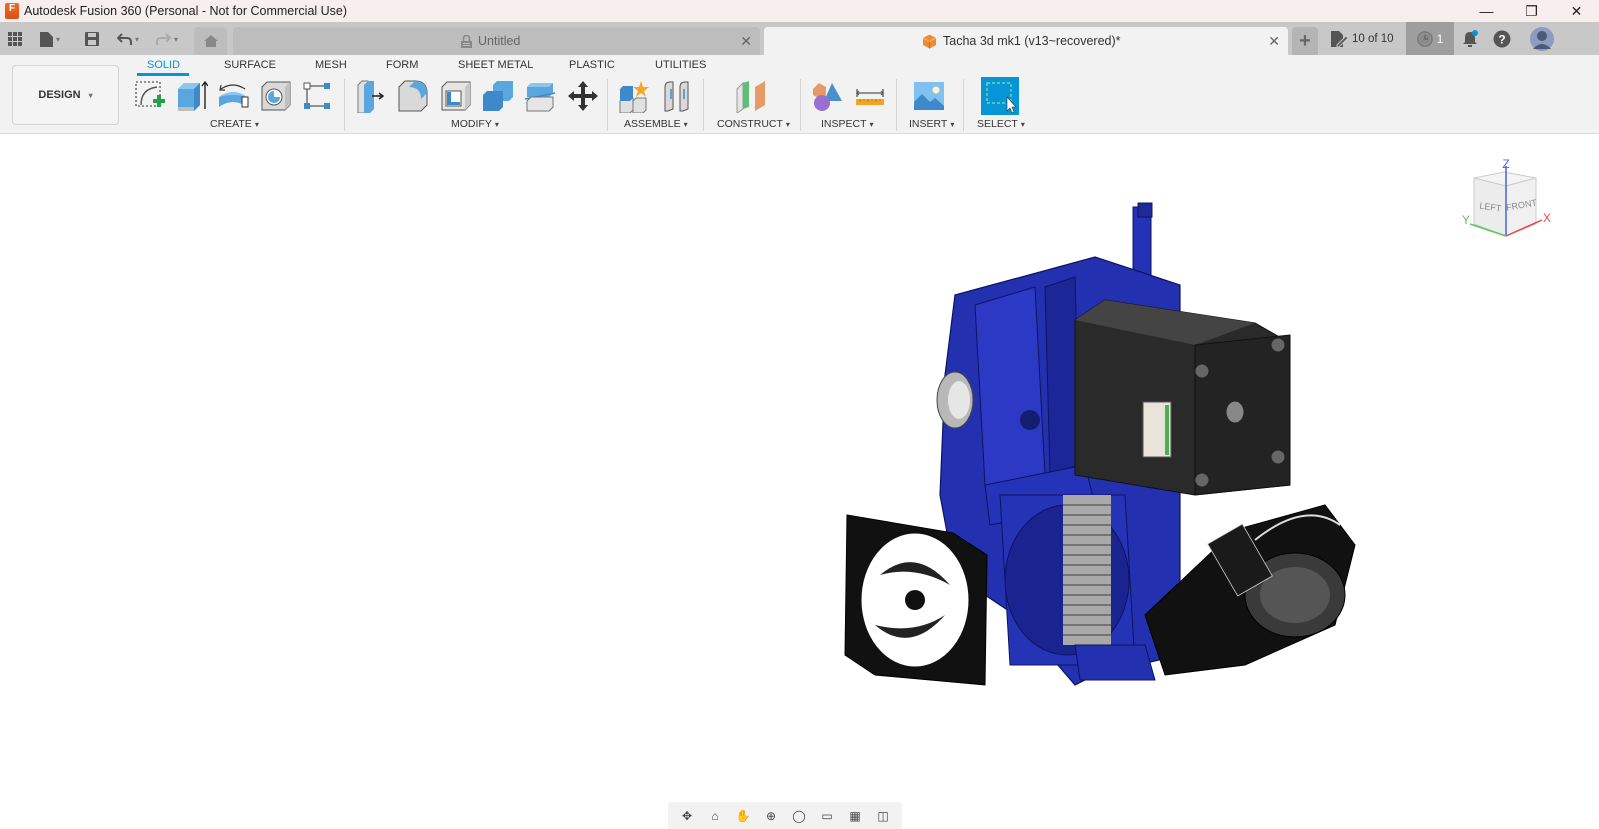 The image size is (1599, 829). I want to click on tab-untitled: Untitled ✕, so click(496, 41).